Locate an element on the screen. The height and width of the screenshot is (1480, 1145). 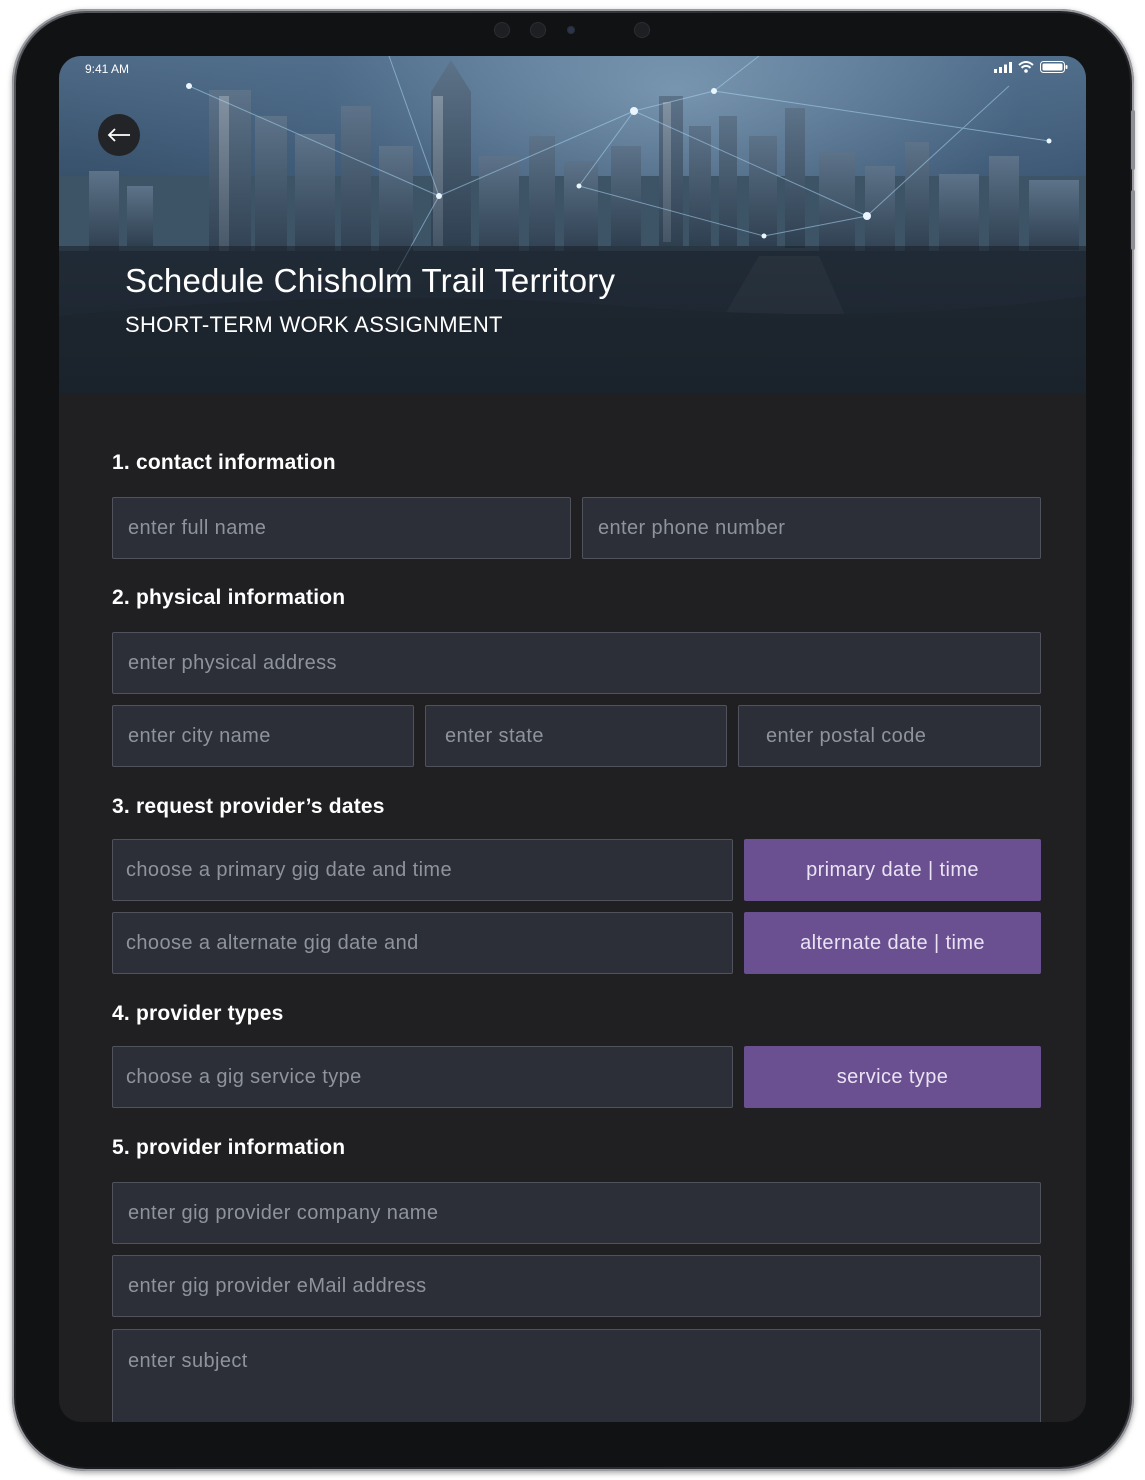
arrow-left-icon is located at coordinates (118, 135).